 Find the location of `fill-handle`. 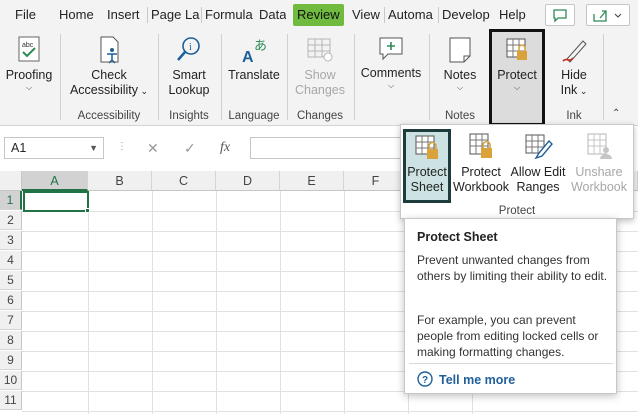

fill-handle is located at coordinates (87, 210).